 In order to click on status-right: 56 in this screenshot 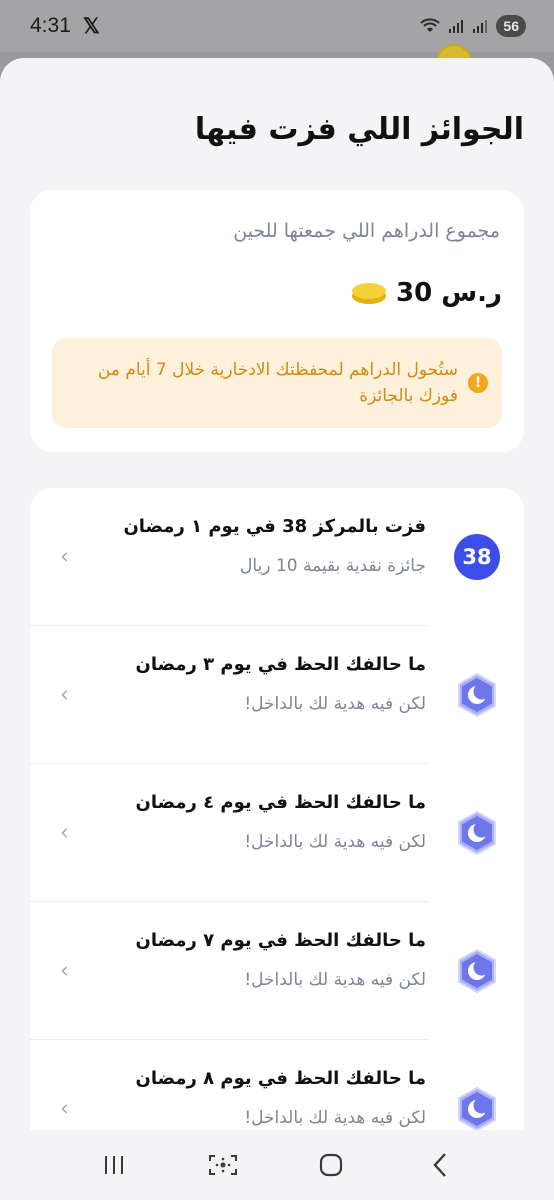, I will do `click(473, 26)`.